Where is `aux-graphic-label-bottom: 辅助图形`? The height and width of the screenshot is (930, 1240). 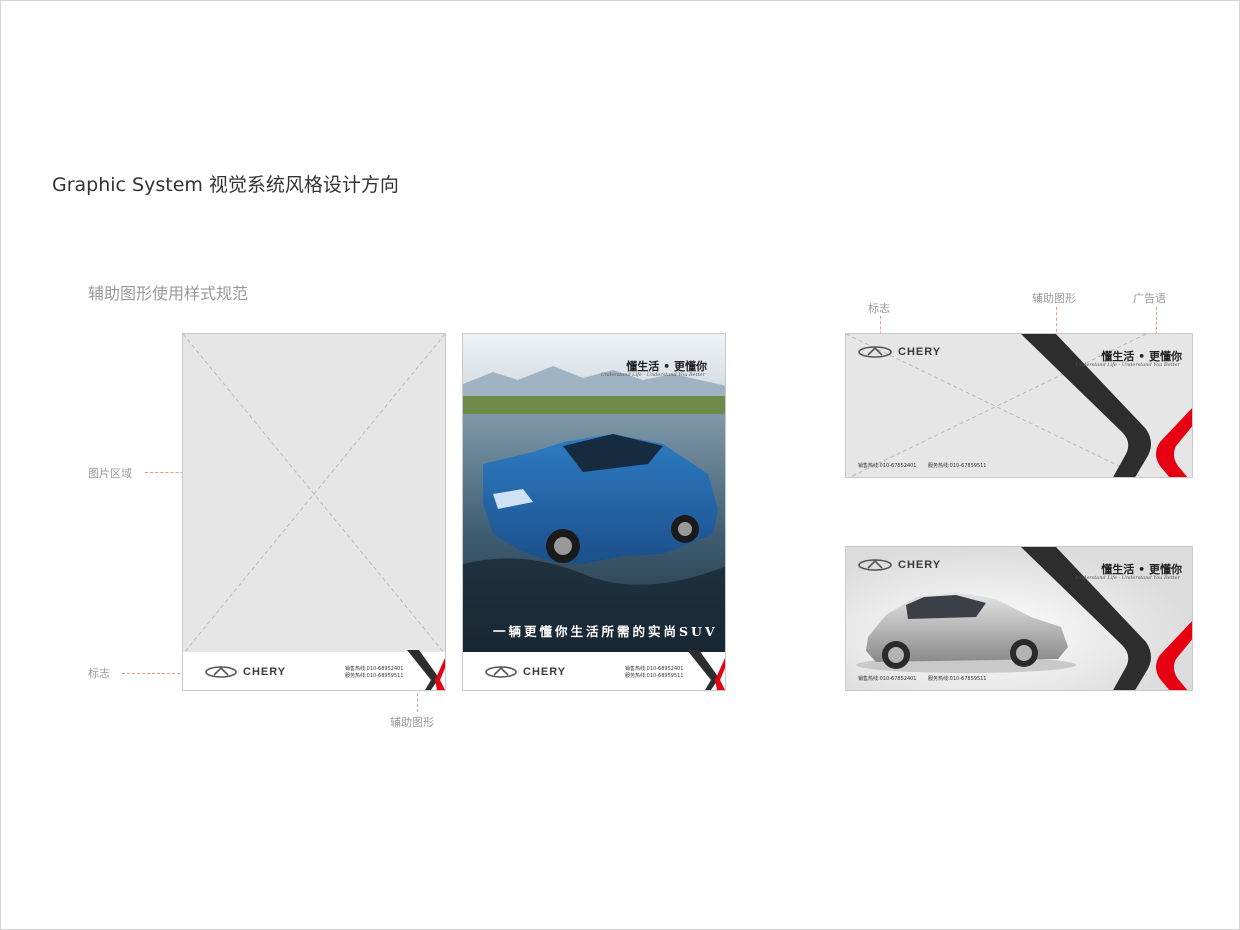 aux-graphic-label-bottom: 辅助图形 is located at coordinates (412, 722).